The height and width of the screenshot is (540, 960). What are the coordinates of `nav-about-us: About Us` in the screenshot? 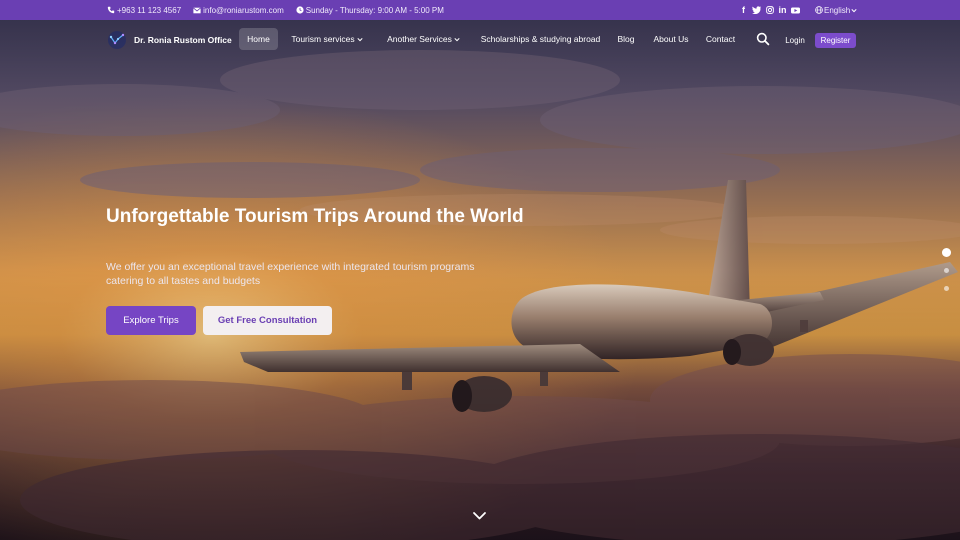 It's located at (671, 39).